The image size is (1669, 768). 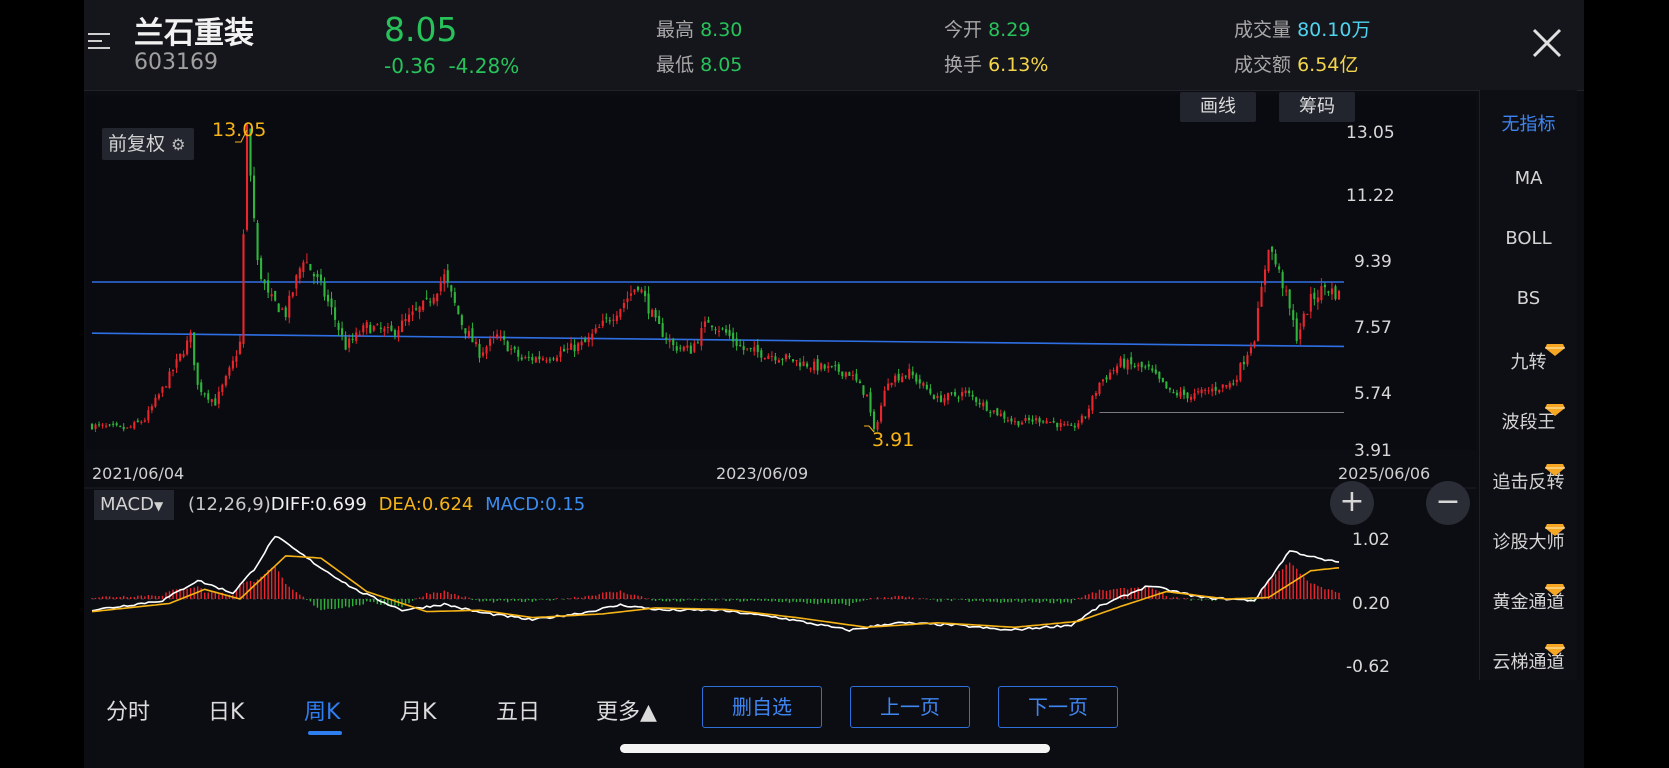 I want to click on remove-watchlist-button: 删自选, so click(x=762, y=707).